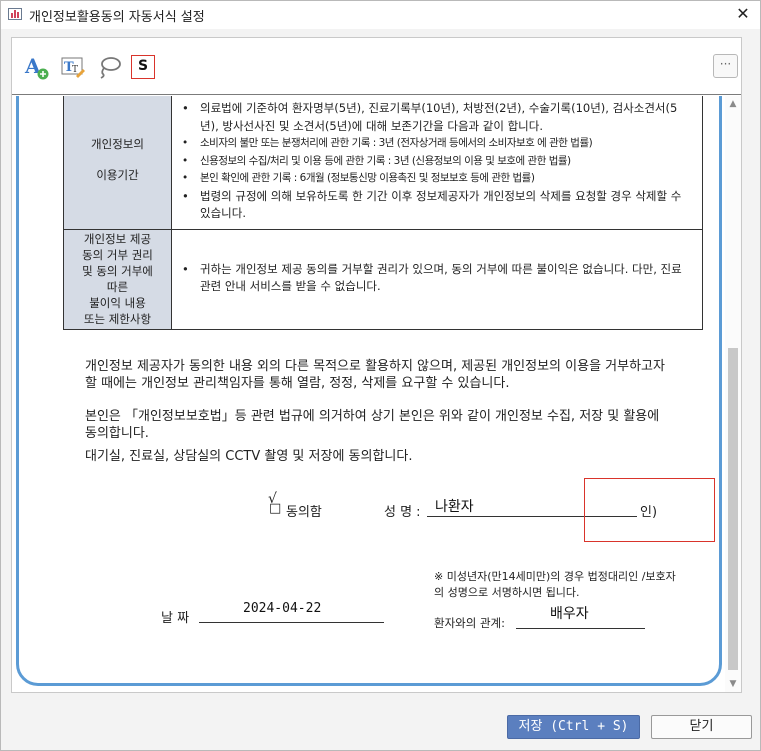  I want to click on relation-underline, so click(580, 628).